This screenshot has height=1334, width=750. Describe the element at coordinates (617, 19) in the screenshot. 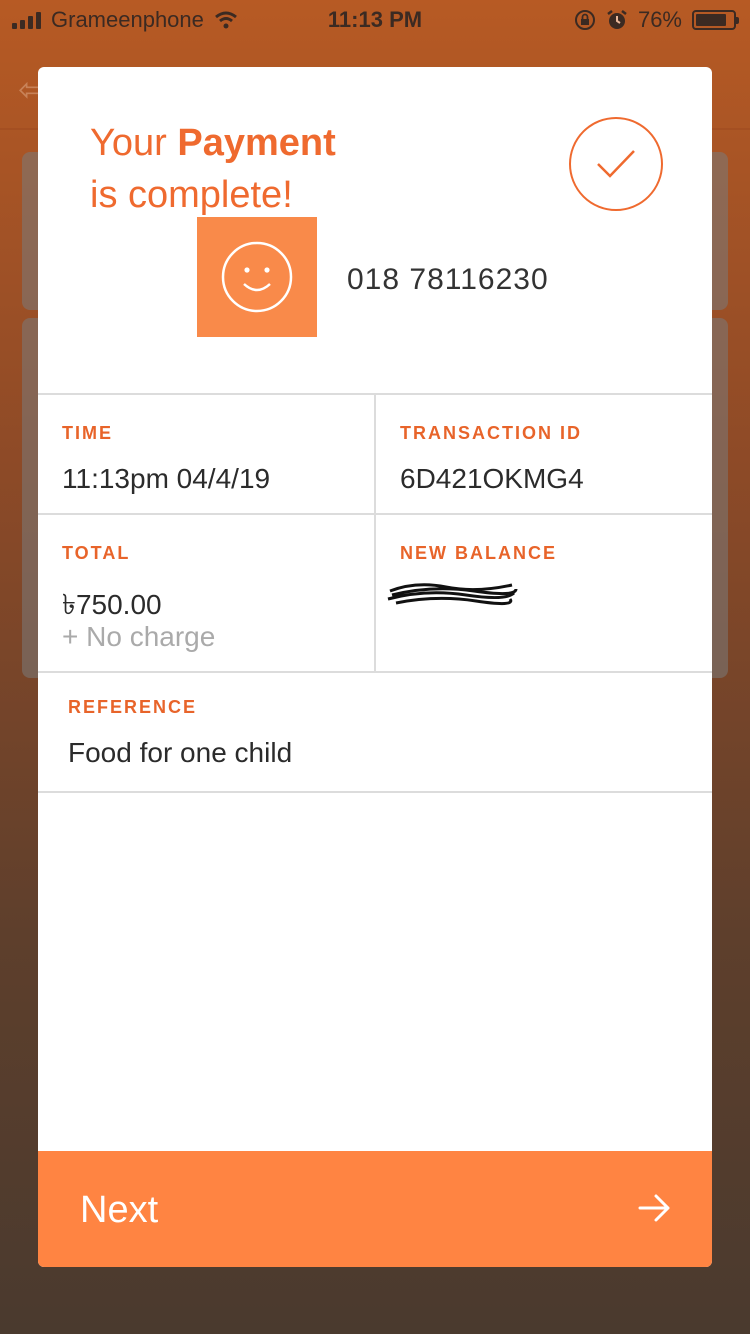

I see `alarm-icon` at that location.